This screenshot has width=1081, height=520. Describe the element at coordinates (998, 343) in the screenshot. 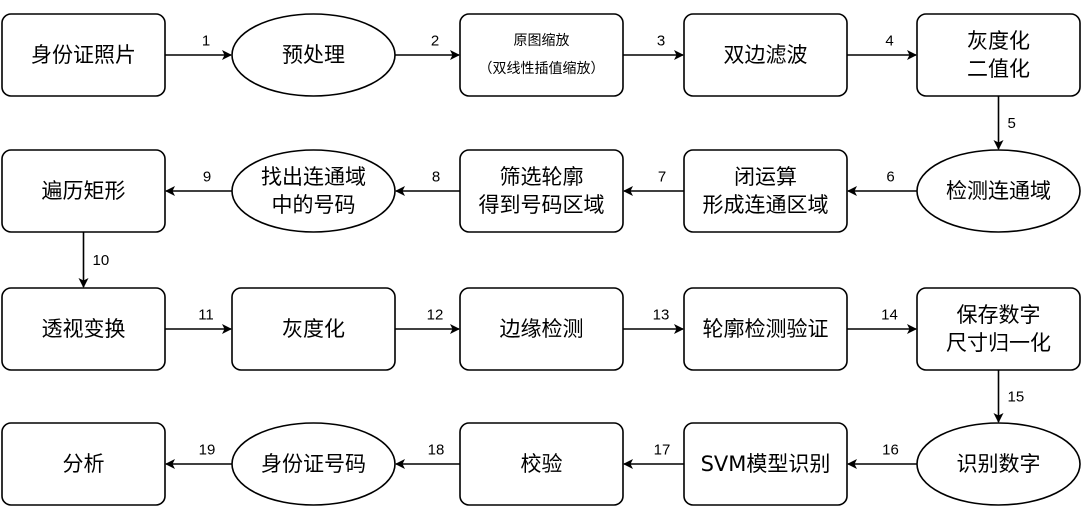

I see `node-label: 尺寸归一化` at that location.